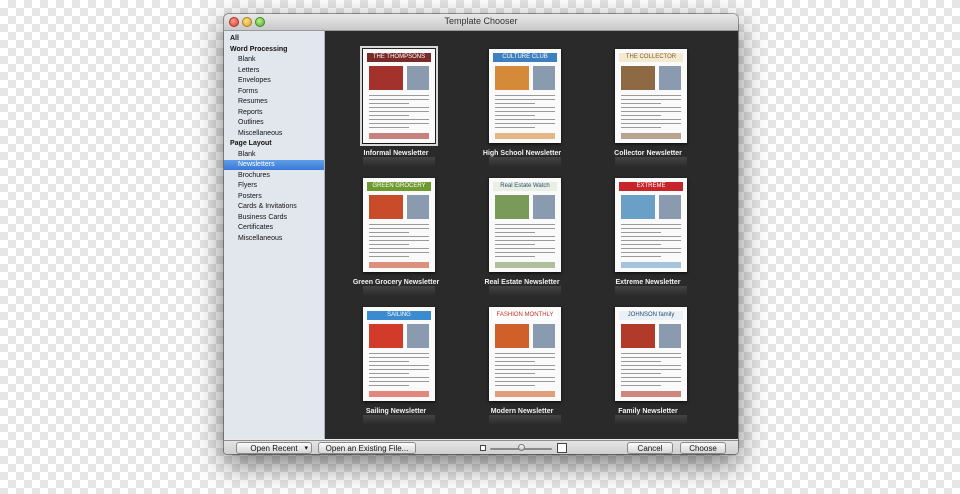 This screenshot has width=960, height=494. What do you see at coordinates (274, 186) in the screenshot?
I see `sidebar-item-flyers: Flyers` at bounding box center [274, 186].